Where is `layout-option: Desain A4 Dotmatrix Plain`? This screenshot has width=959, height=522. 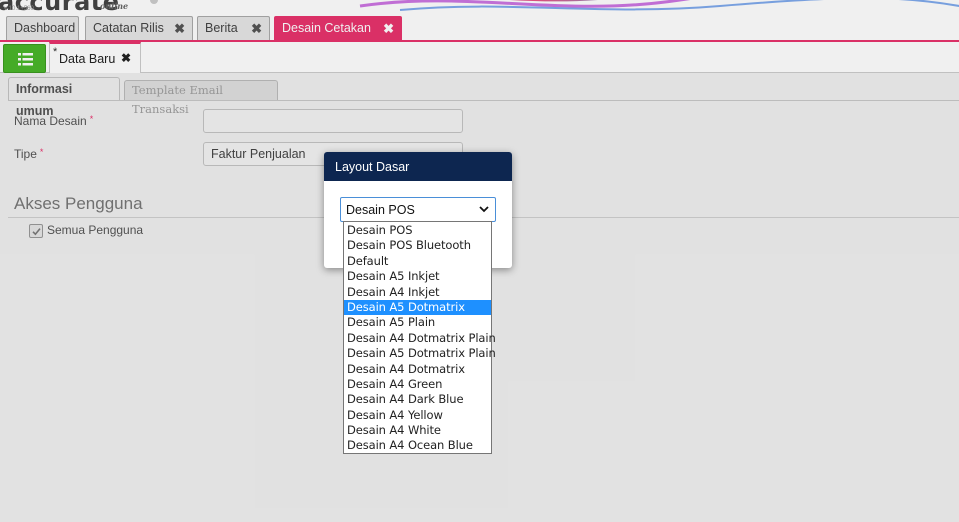
layout-option: Desain A4 Dotmatrix Plain is located at coordinates (420, 338).